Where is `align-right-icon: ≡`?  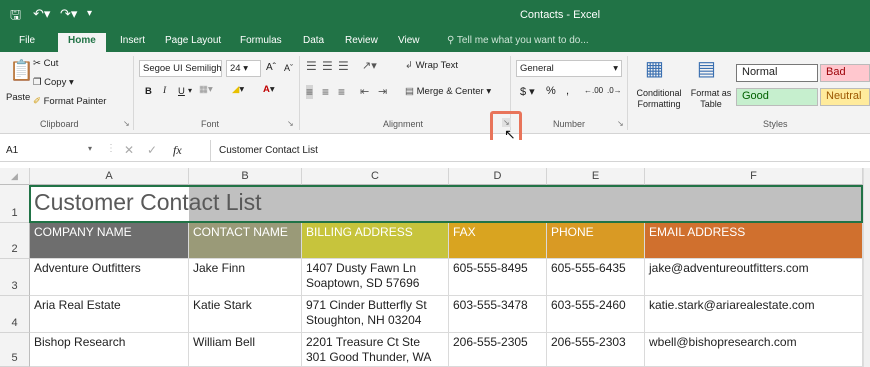 align-right-icon: ≡ is located at coordinates (341, 92).